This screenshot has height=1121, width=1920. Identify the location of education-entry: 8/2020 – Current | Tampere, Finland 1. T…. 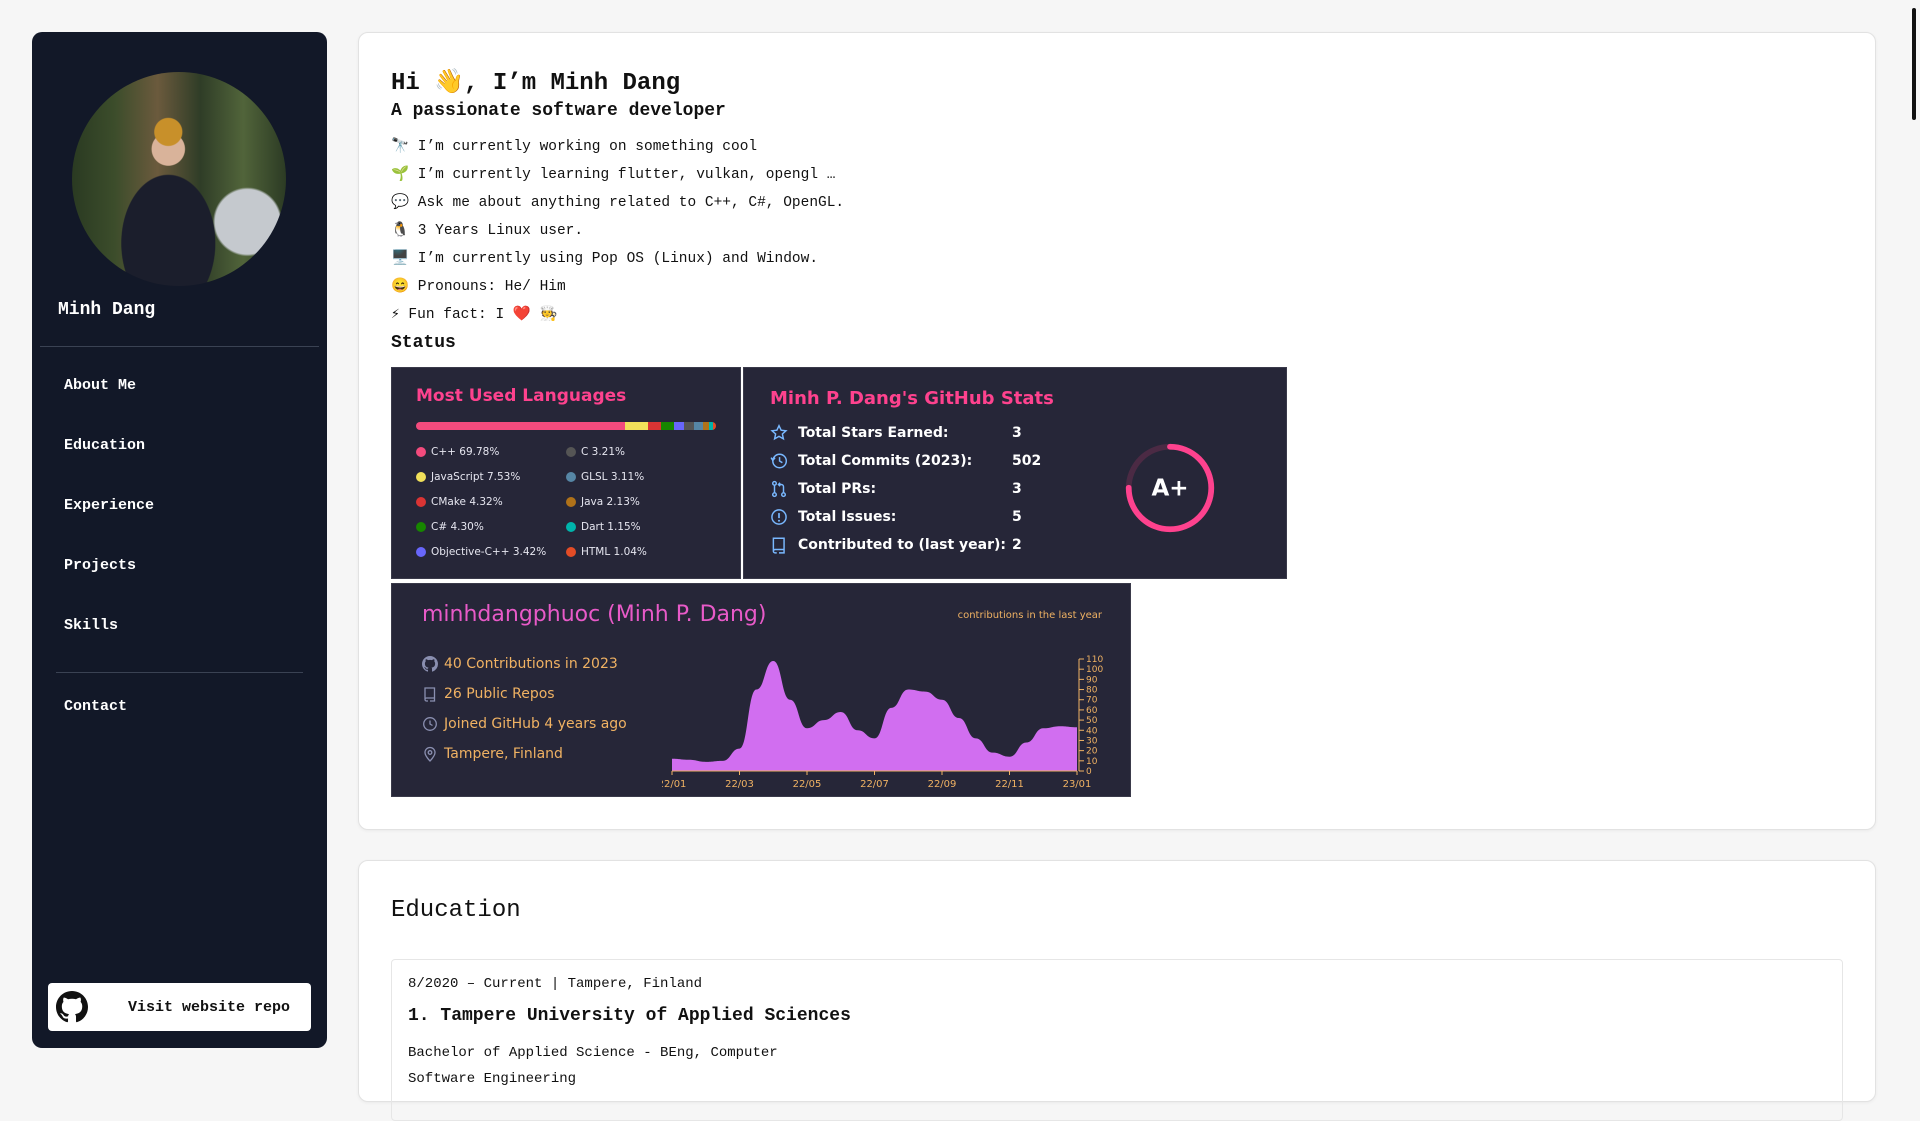
(1117, 1040).